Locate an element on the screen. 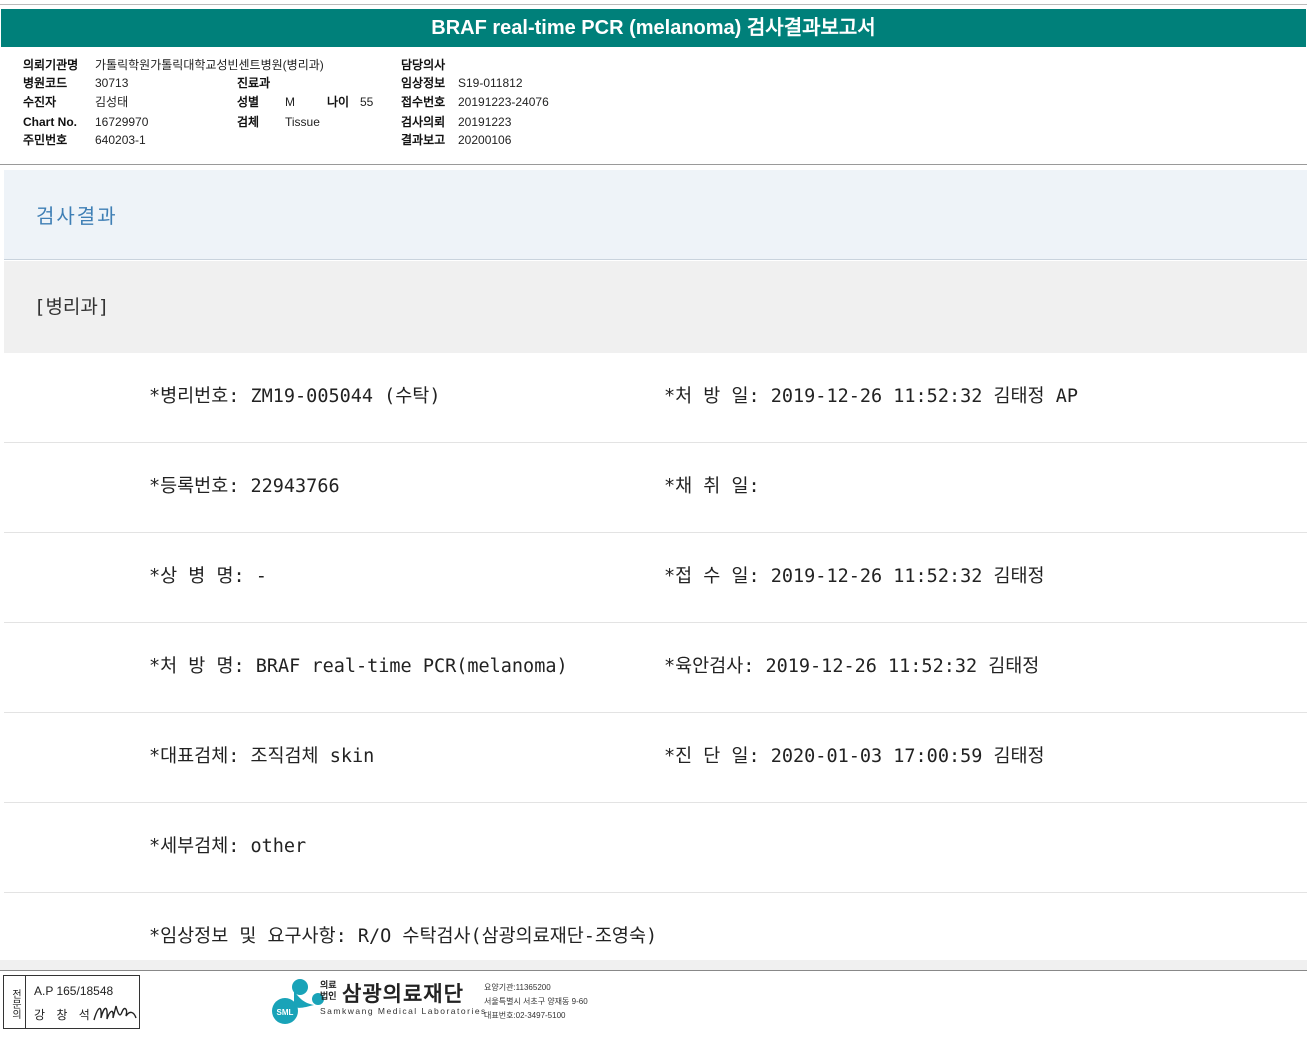  stamp-vertical-label: 전문의 is located at coordinates (15, 1002).